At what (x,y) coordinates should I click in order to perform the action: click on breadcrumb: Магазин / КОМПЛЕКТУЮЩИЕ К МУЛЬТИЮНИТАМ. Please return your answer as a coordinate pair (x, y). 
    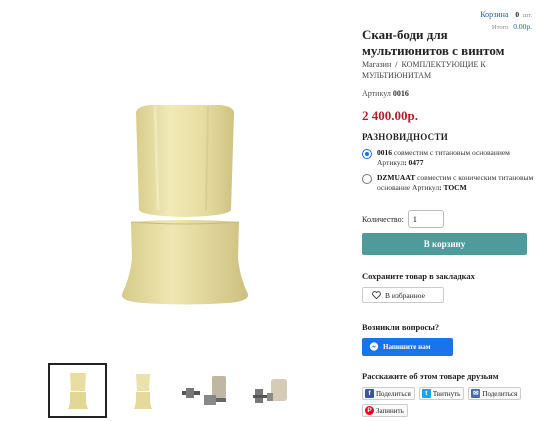
    Looking at the image, I should click on (448, 70).